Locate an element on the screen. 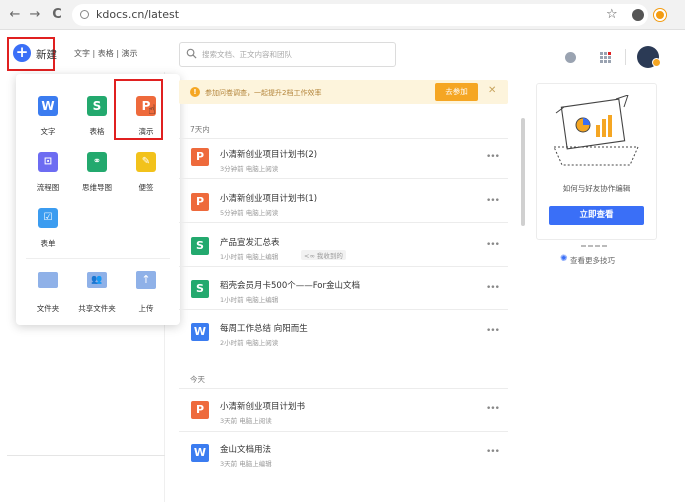 This screenshot has height=502, width=685. more-tips-link: 查看更多技巧 is located at coordinates (592, 260).